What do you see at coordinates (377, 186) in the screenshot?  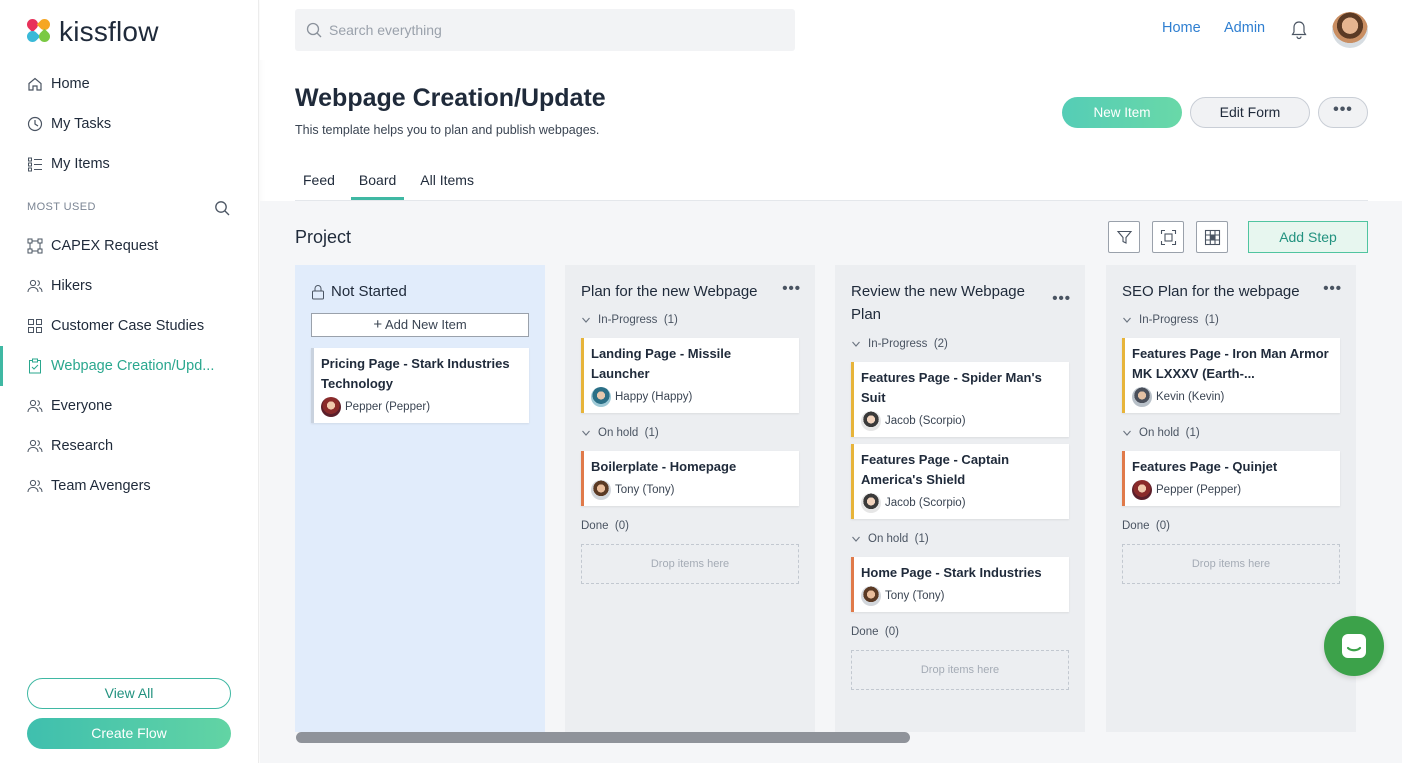 I see `tab-board: Board` at bounding box center [377, 186].